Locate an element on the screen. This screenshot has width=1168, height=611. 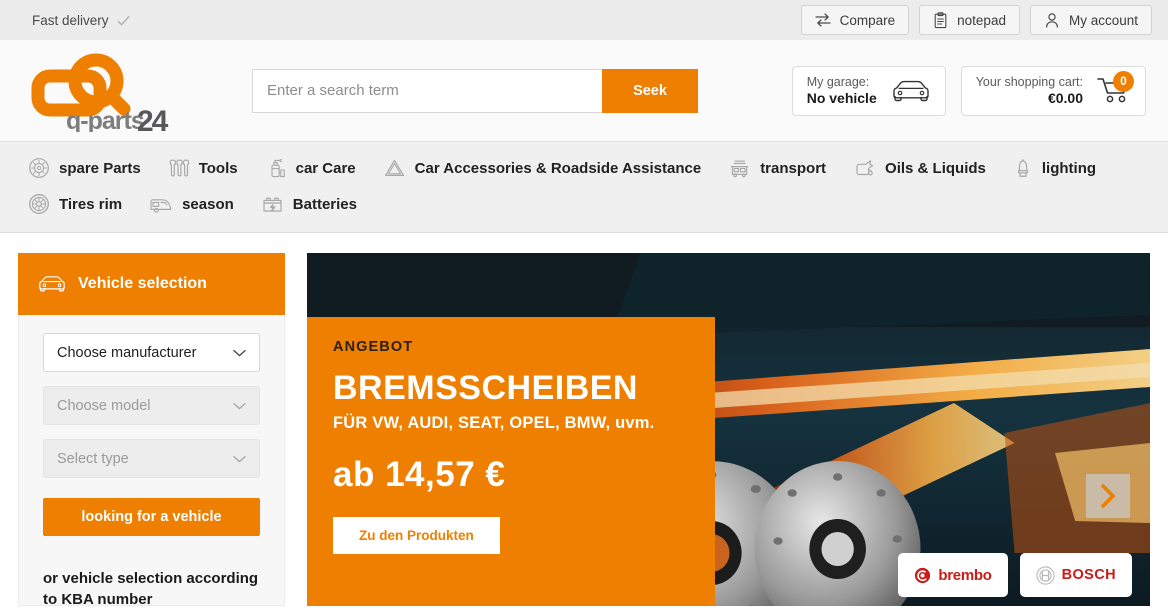
svg-text: q-parts is located at coordinates (105, 119).